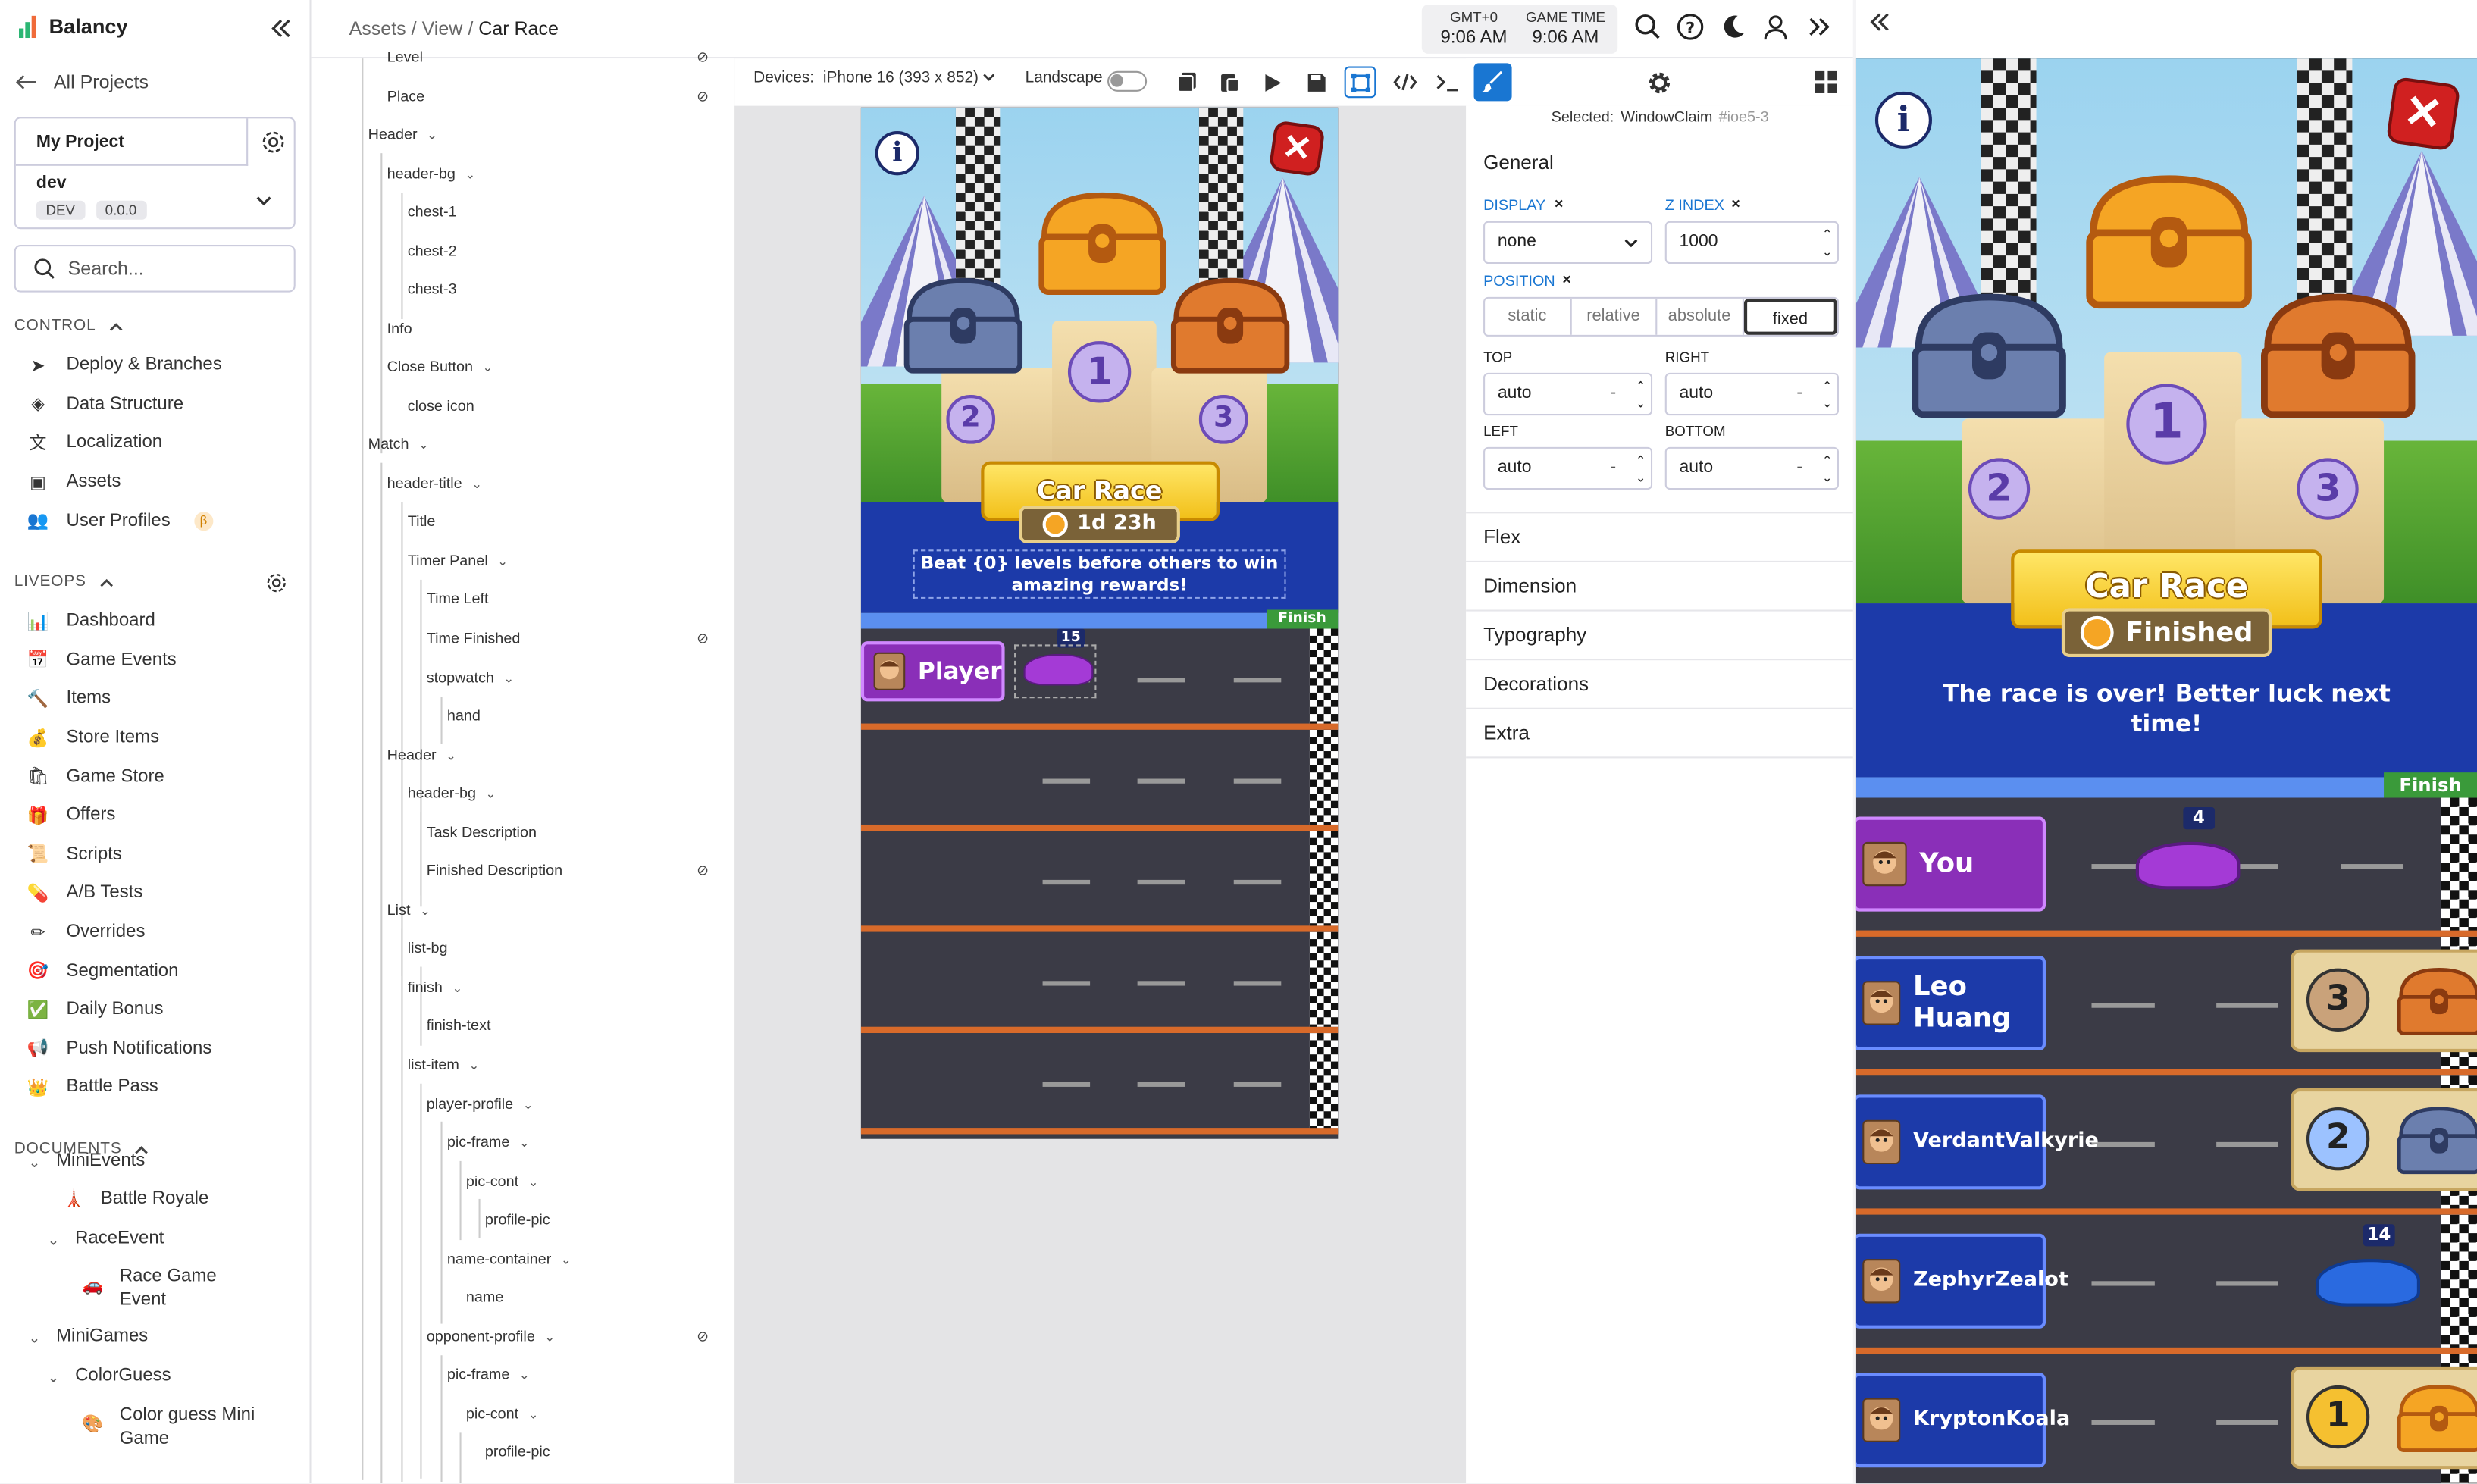 The image size is (2477, 1484). What do you see at coordinates (147, 1338) in the screenshot?
I see `document-item: ⌄ MiniGames` at bounding box center [147, 1338].